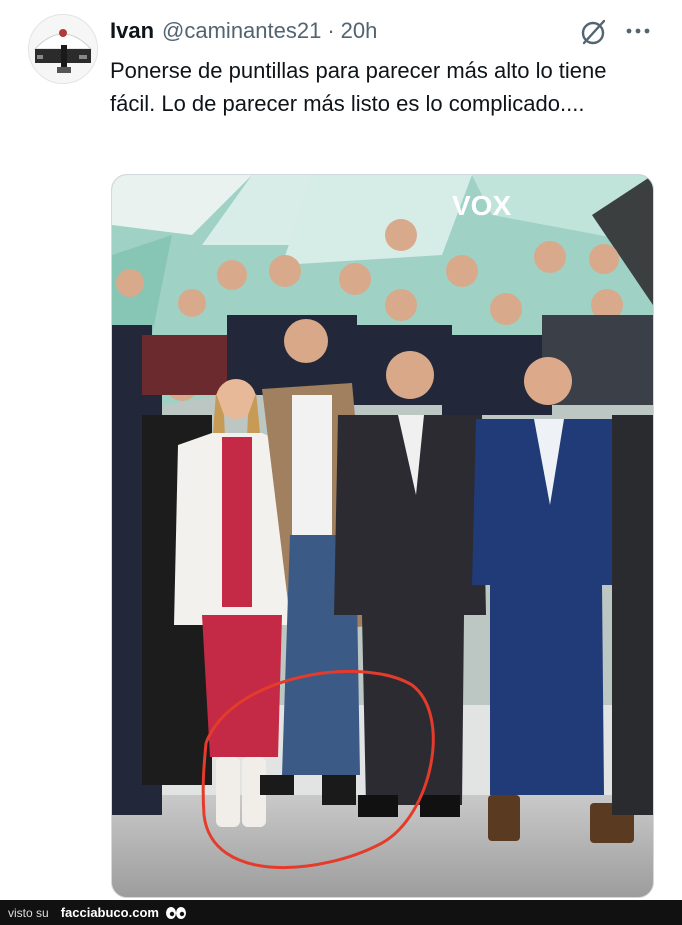 This screenshot has height=925, width=682. Describe the element at coordinates (359, 31) in the screenshot. I see `timestamp: 20h` at that location.